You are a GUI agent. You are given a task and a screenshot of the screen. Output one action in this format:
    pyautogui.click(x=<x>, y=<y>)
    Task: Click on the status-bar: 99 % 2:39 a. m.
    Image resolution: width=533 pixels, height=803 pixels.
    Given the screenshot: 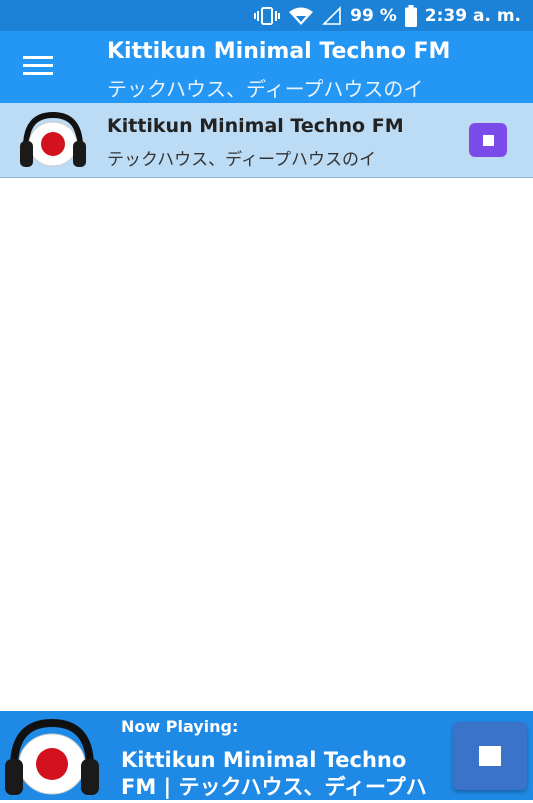 What is the action you would take?
    pyautogui.click(x=266, y=15)
    